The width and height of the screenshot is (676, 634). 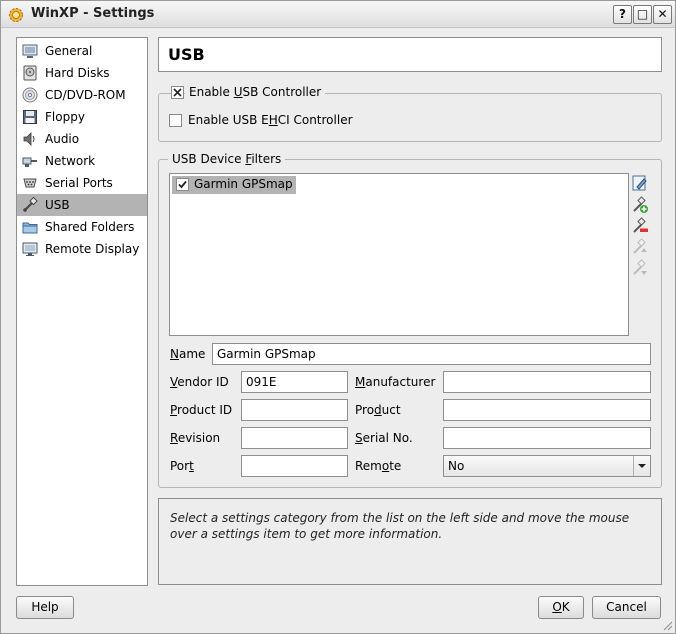 What do you see at coordinates (640, 268) in the screenshot?
I see `move-down-icon` at bounding box center [640, 268].